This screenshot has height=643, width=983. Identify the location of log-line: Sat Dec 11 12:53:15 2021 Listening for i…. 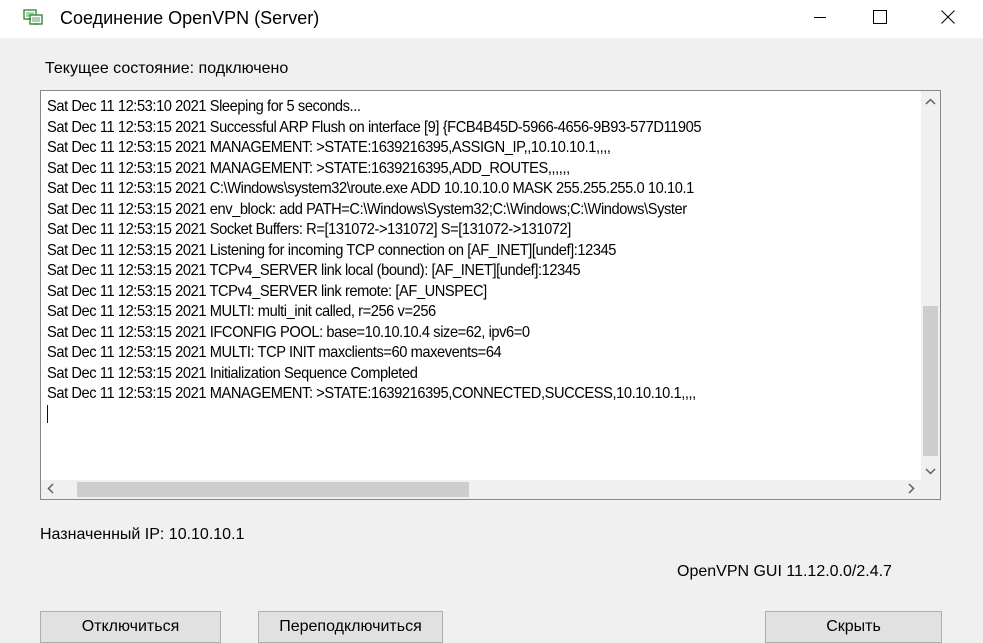
(332, 250).